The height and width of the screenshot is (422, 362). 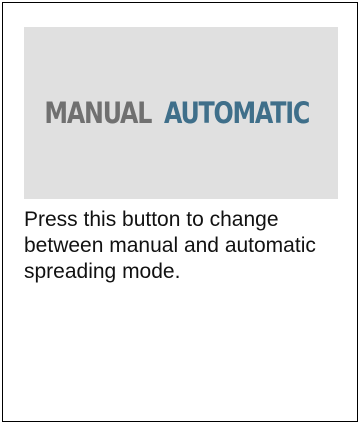 What do you see at coordinates (98, 112) in the screenshot?
I see `manual-mode-label: MANUAL` at bounding box center [98, 112].